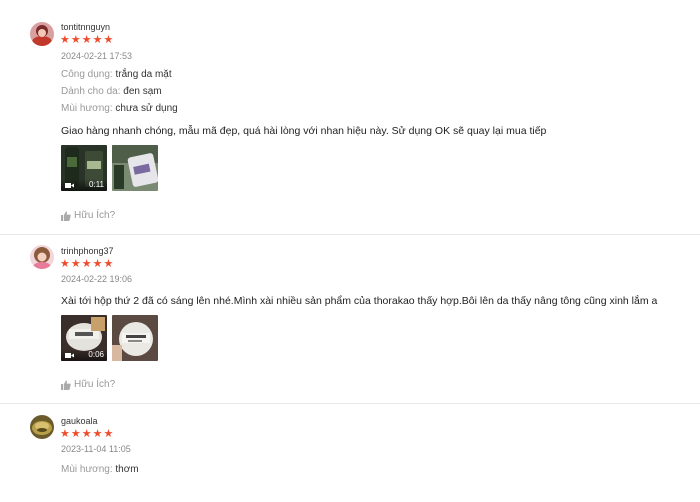 The image size is (700, 502). Describe the element at coordinates (84, 168) in the screenshot. I see `review-video-thumbnail: 0:11` at that location.